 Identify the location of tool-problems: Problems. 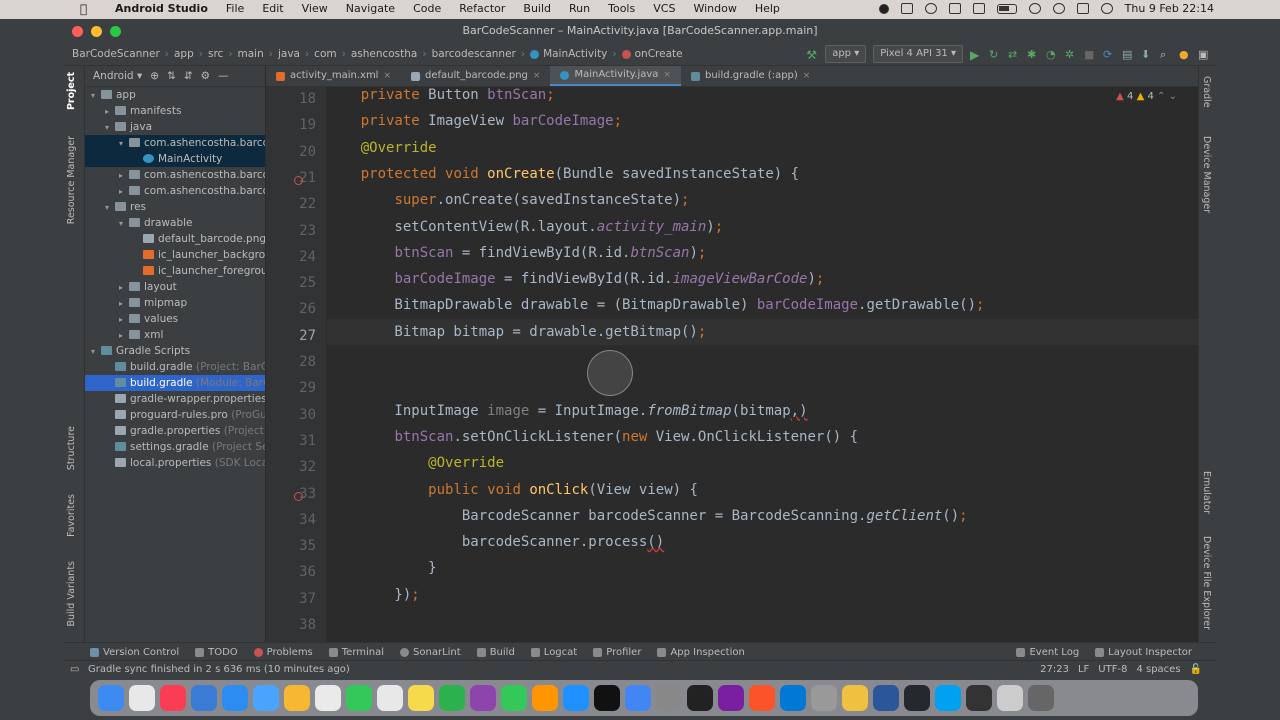
(283, 652).